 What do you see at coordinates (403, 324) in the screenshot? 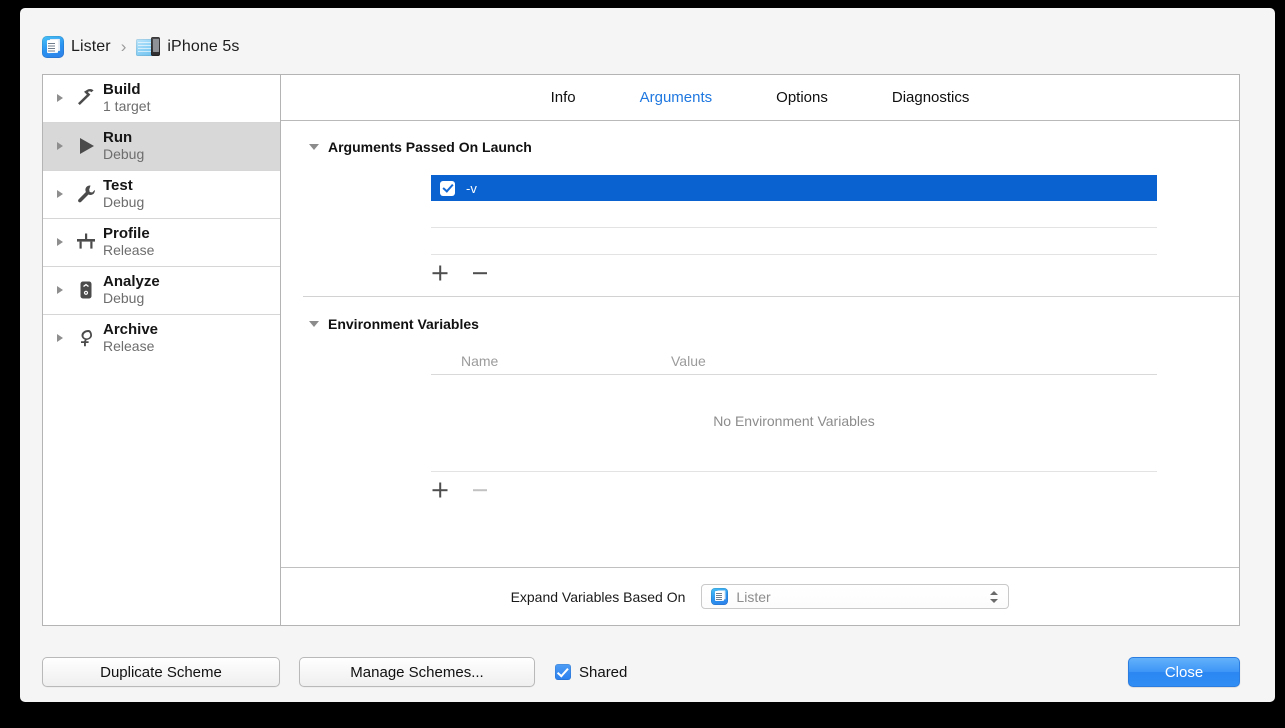
I see `environment-section-title: Environment Variables` at bounding box center [403, 324].